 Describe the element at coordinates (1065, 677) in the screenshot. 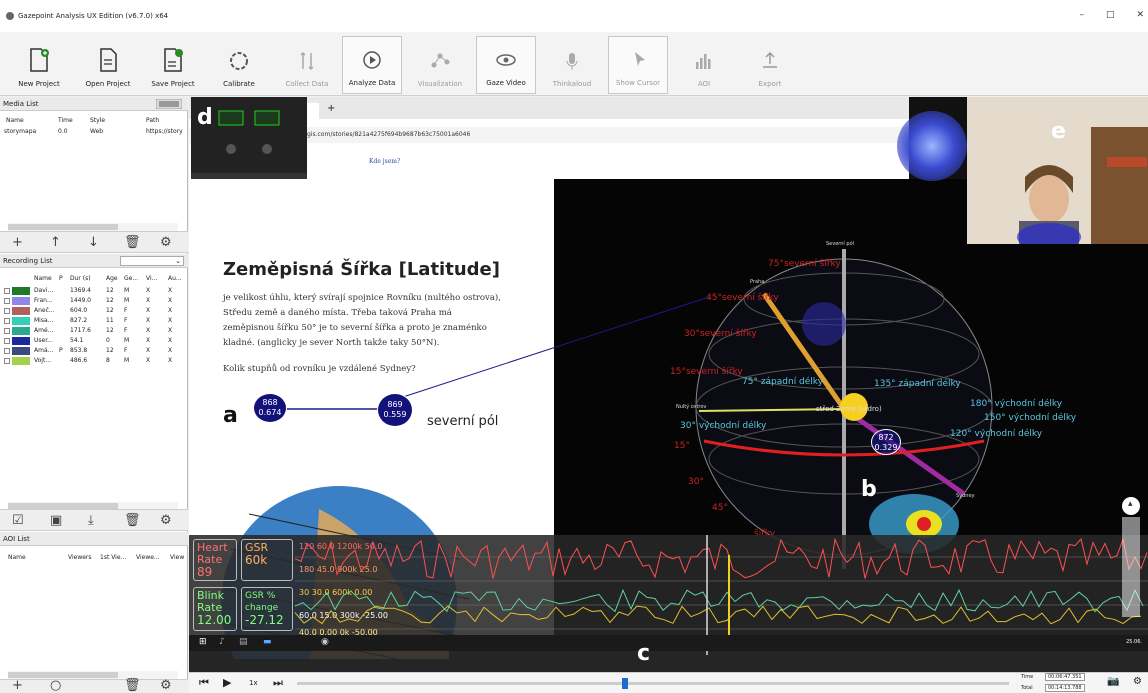

I see `time-field: 00:06:47.351` at that location.